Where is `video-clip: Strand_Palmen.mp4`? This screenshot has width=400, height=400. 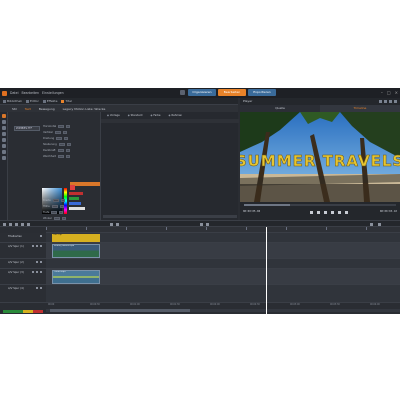 video-clip: Strand_Palmen.mp4 is located at coordinates (76, 251).